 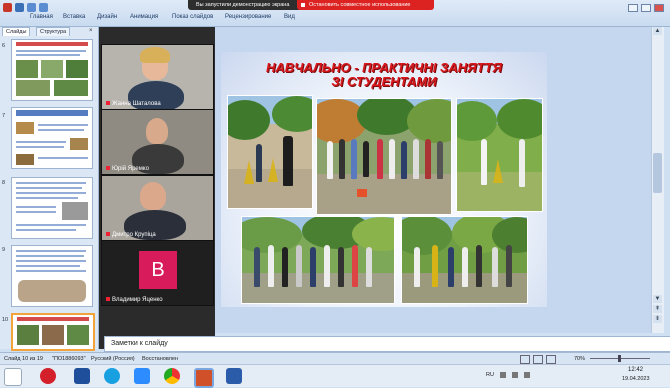 What do you see at coordinates (503, 375) in the screenshot?
I see `network-icon` at bounding box center [503, 375].